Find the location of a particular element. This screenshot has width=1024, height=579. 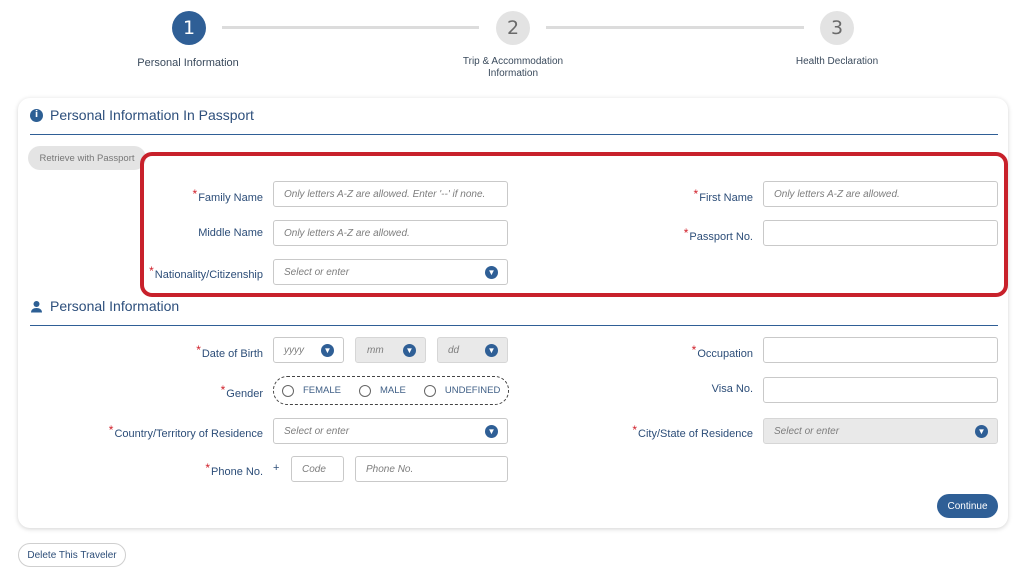

country-residence-select: Select or enter ▼ is located at coordinates (390, 431).